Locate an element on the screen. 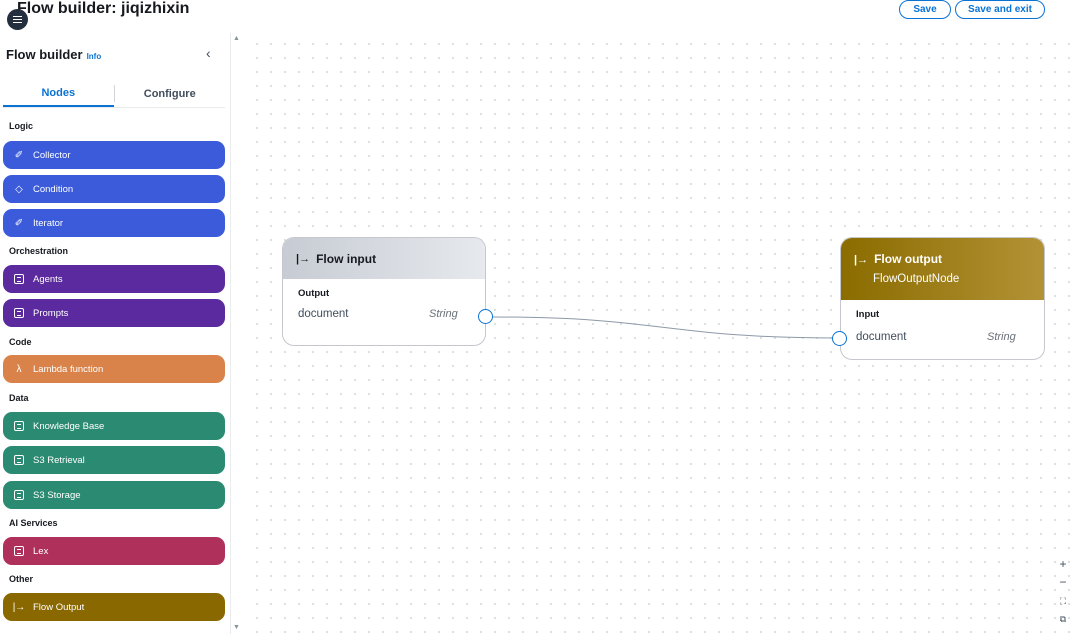 Image resolution: width=1080 pixels, height=634 pixels. auto-layout-icon: ⧉ is located at coordinates (1063, 619).